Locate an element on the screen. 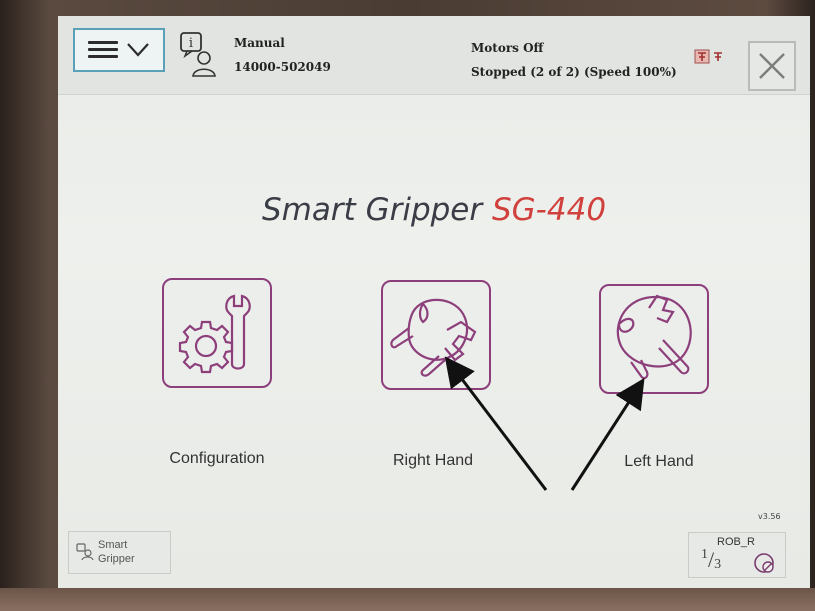 The height and width of the screenshot is (611, 815). taskbar-smart-gripper: Smart Gripper is located at coordinates (119, 552).